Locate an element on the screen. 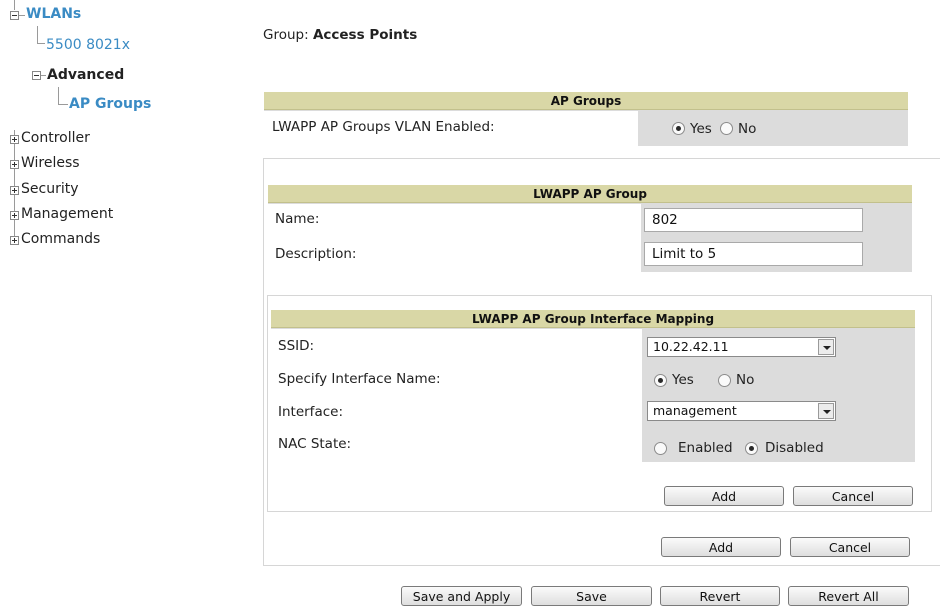 Image resolution: width=940 pixels, height=608 pixels. description-input is located at coordinates (753, 254).